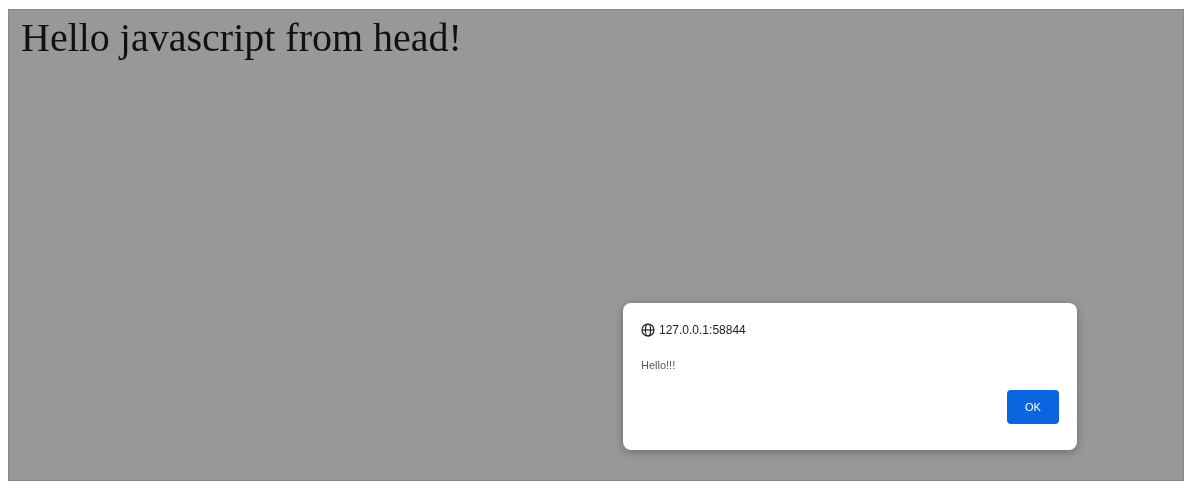 The height and width of the screenshot is (481, 1184). What do you see at coordinates (648, 330) in the screenshot?
I see `globe-icon` at bounding box center [648, 330].